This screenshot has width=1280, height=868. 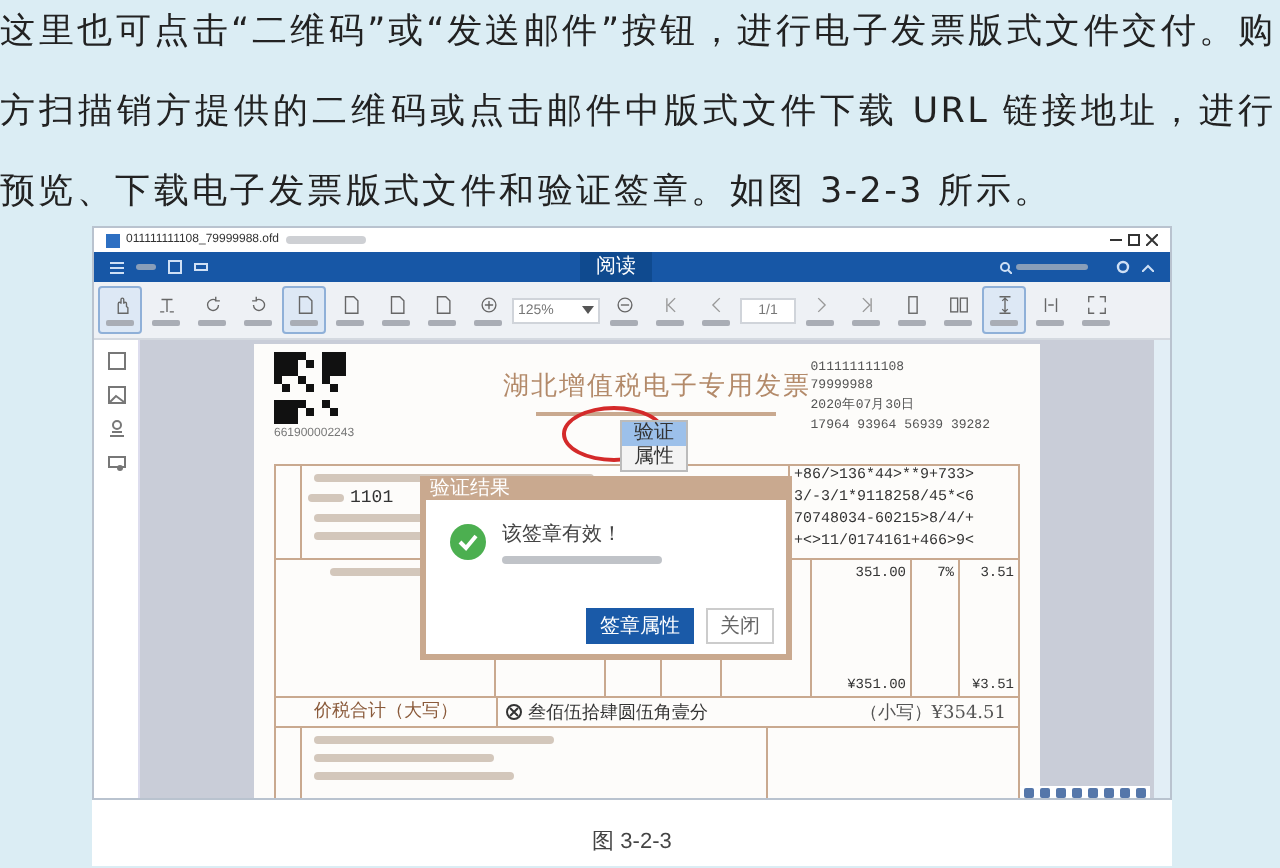 I want to click on zoom-in-icon, so click(x=488, y=305).